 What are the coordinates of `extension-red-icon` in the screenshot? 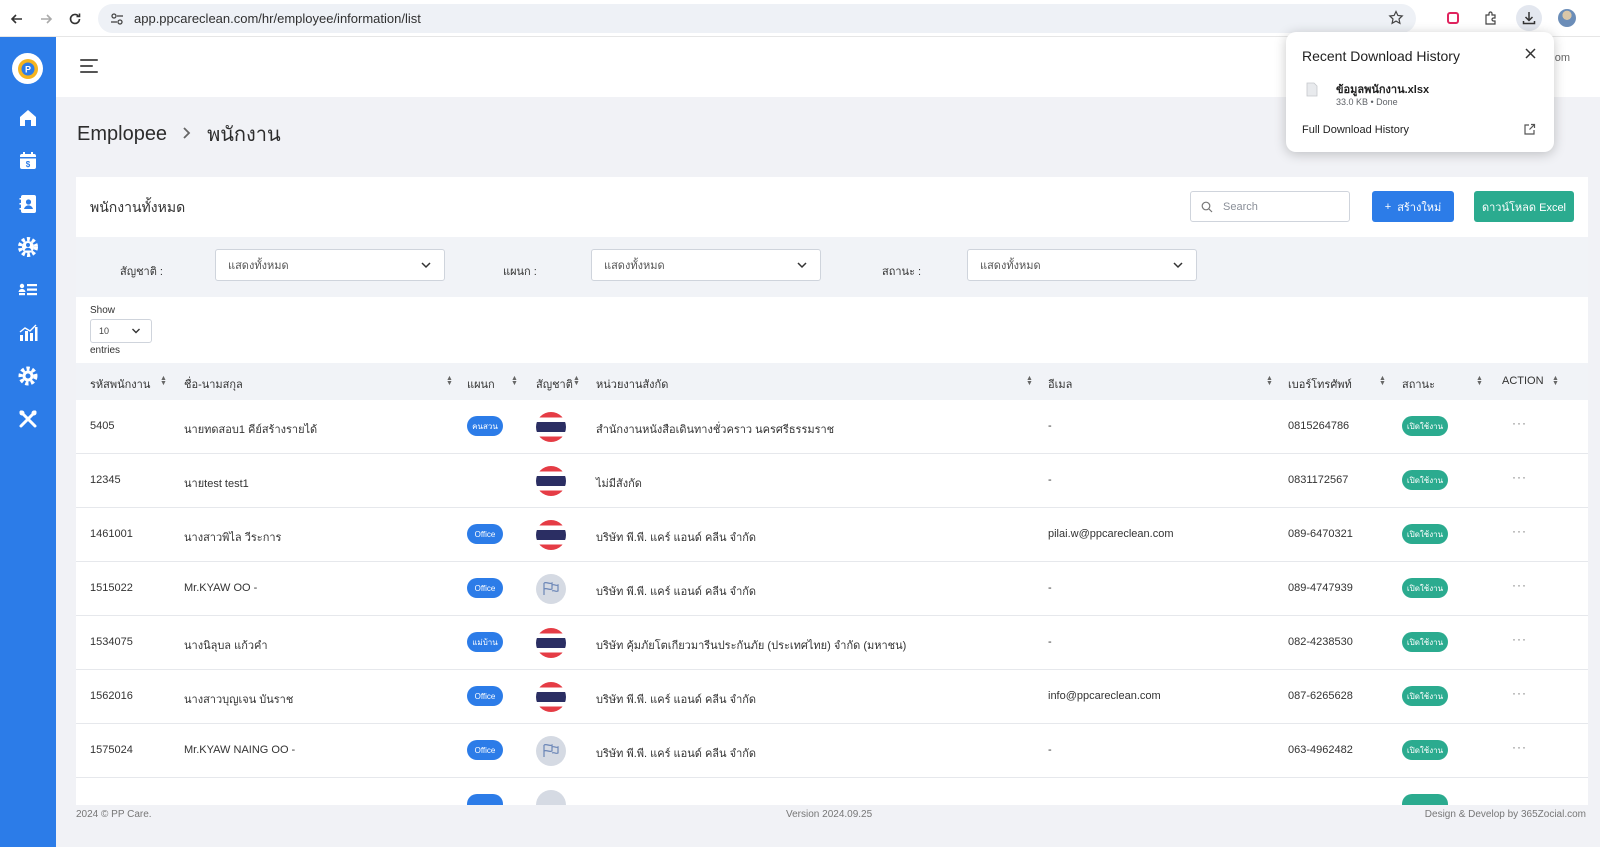 It's located at (1453, 18).